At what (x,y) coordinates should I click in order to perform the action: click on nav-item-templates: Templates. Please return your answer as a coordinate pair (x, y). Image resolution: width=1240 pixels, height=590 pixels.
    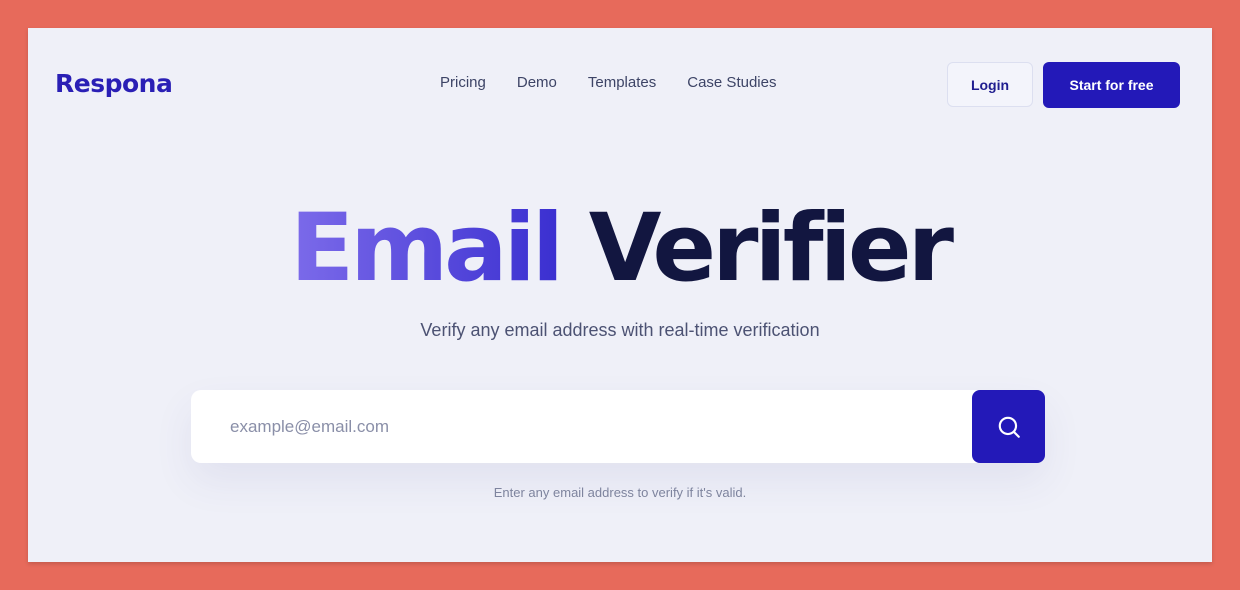
    Looking at the image, I should click on (622, 82).